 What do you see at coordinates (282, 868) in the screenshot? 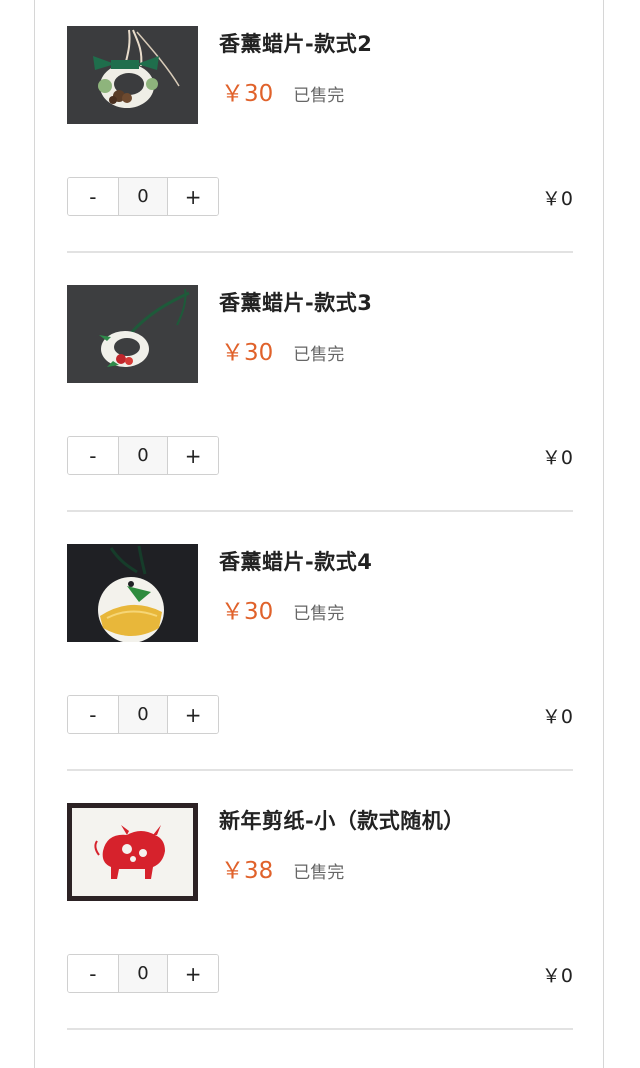
I see `price-row: ￥38 已售完` at bounding box center [282, 868].